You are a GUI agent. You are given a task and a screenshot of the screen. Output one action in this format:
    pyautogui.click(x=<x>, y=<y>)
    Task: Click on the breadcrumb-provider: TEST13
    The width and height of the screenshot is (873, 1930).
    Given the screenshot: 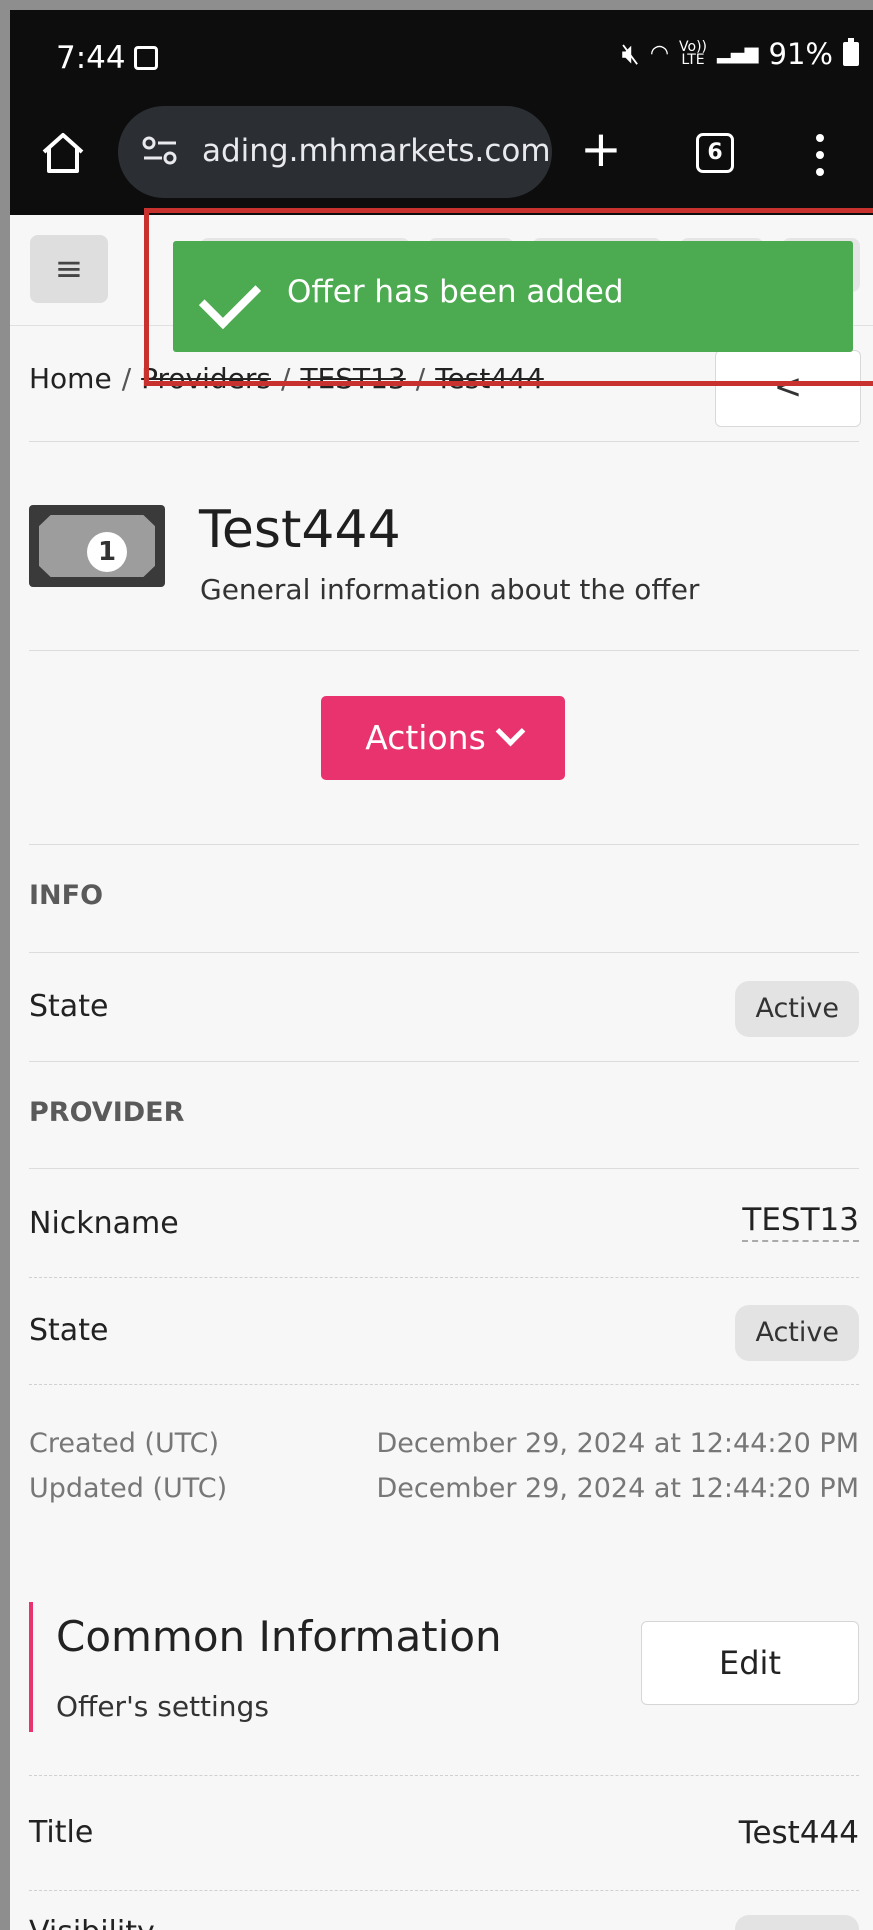 What is the action you would take?
    pyautogui.click(x=352, y=378)
    